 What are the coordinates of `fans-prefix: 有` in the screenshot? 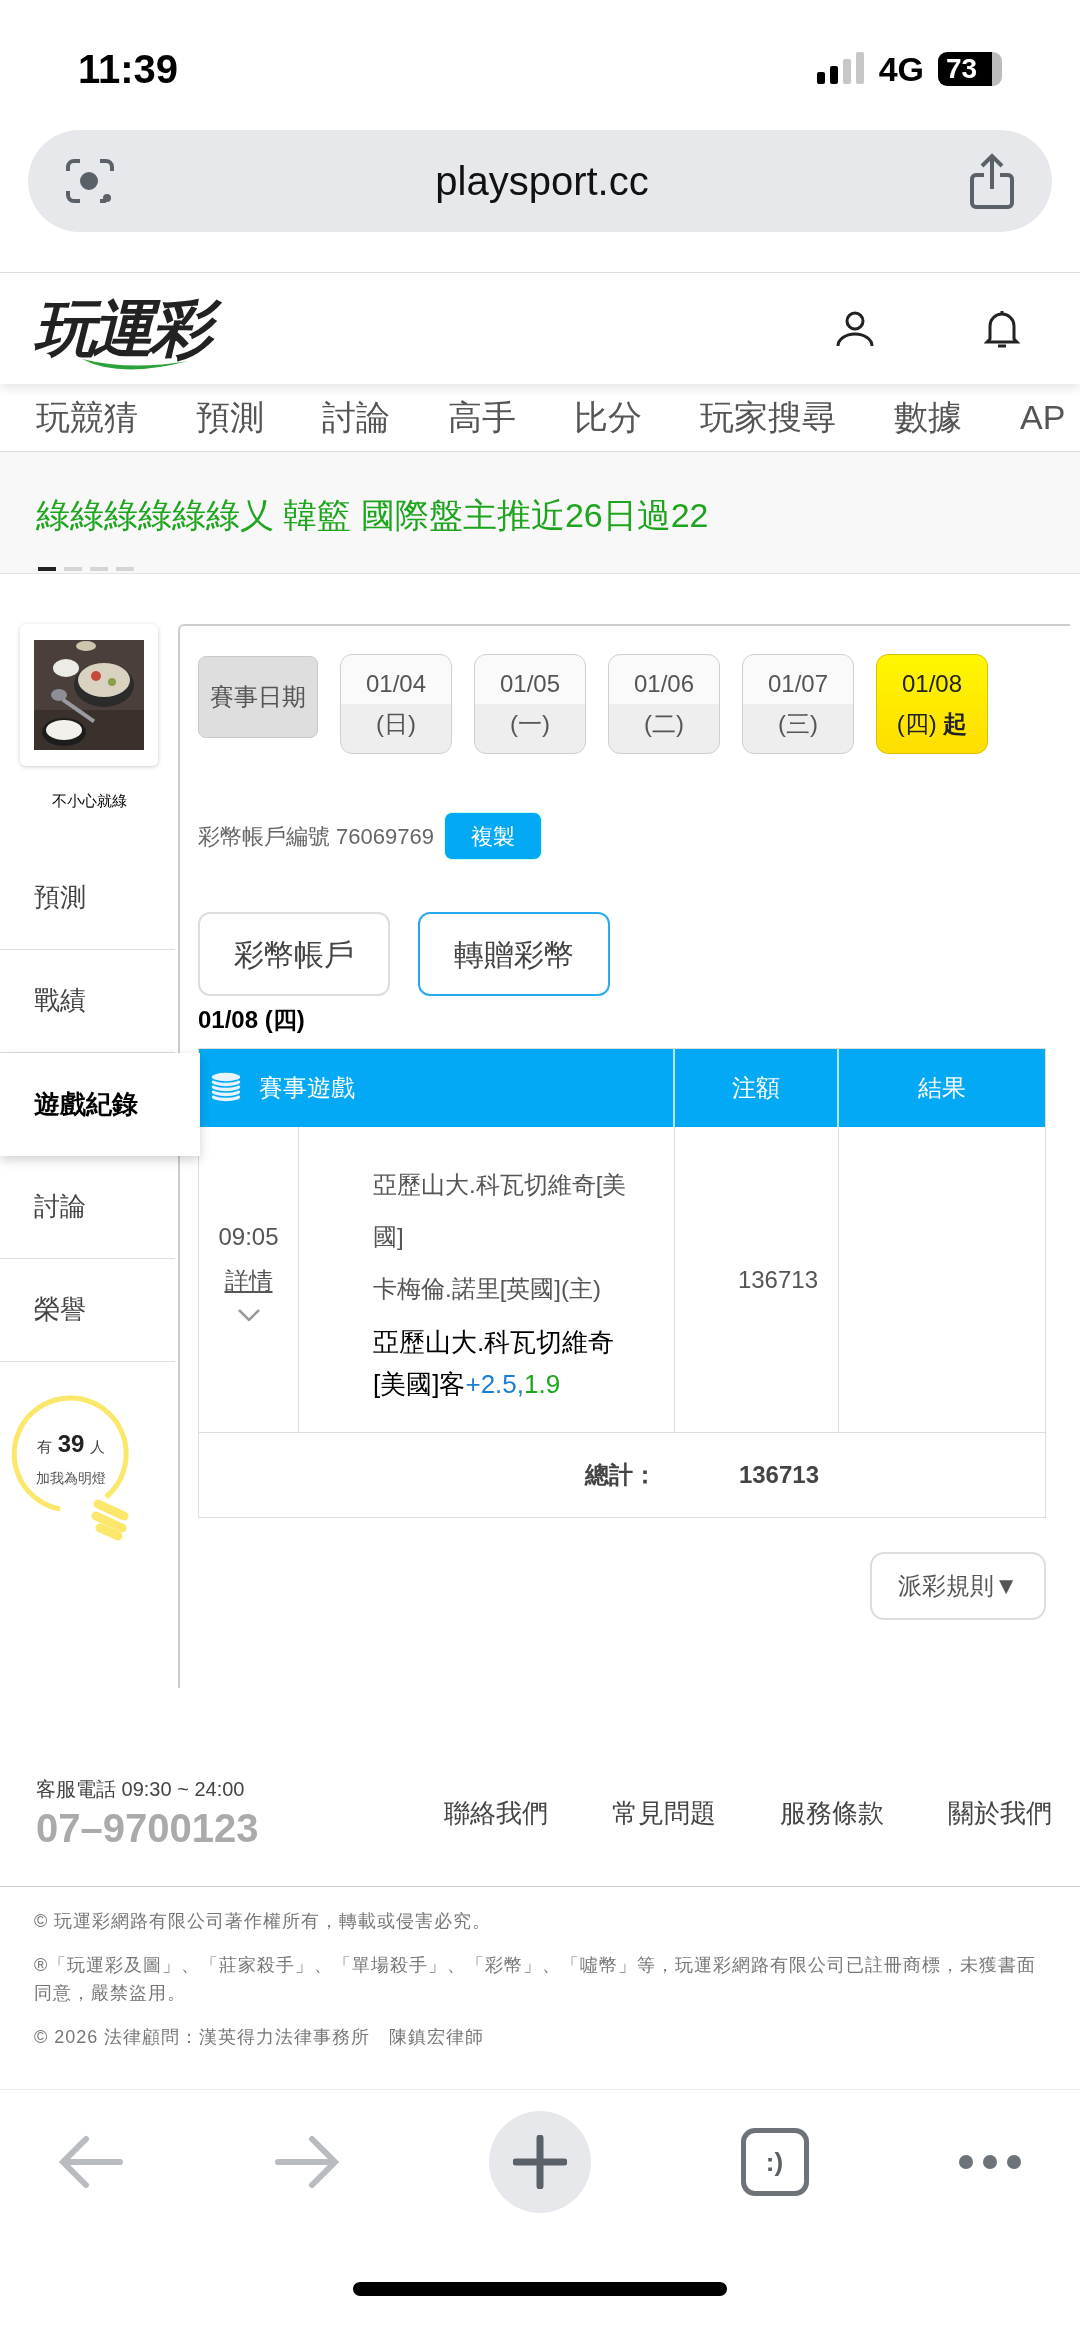 It's located at (44, 1446).